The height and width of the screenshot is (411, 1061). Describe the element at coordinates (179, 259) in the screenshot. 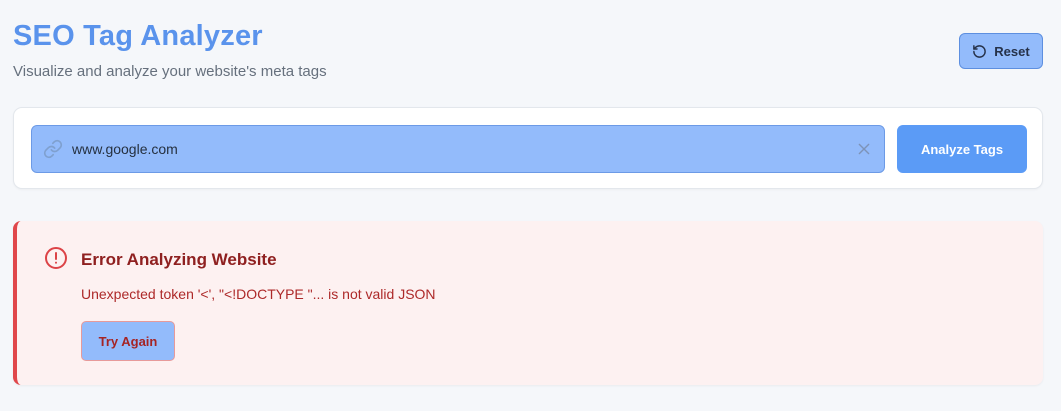

I see `error-title: Error Analyzing Website` at that location.